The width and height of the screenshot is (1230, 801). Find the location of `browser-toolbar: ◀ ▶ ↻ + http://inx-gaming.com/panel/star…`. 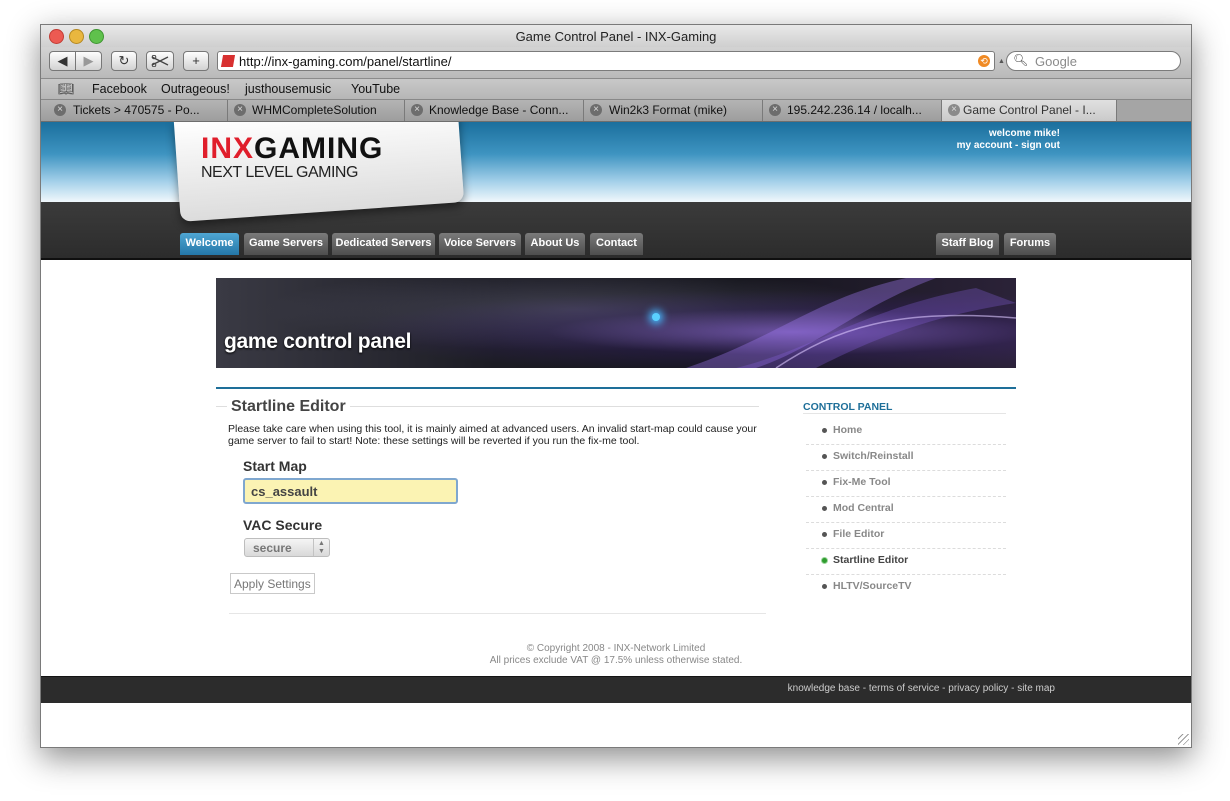

browser-toolbar: ◀ ▶ ↻ + http://inx-gaming.com/panel/star… is located at coordinates (616, 63).